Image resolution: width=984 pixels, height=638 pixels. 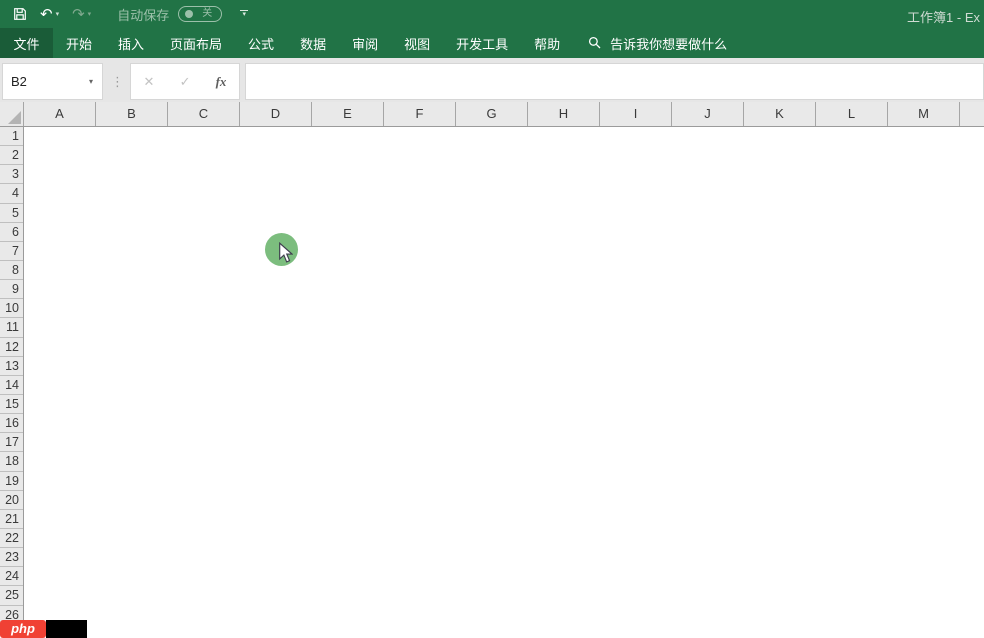 I want to click on row-header: 18, so click(x=11, y=462).